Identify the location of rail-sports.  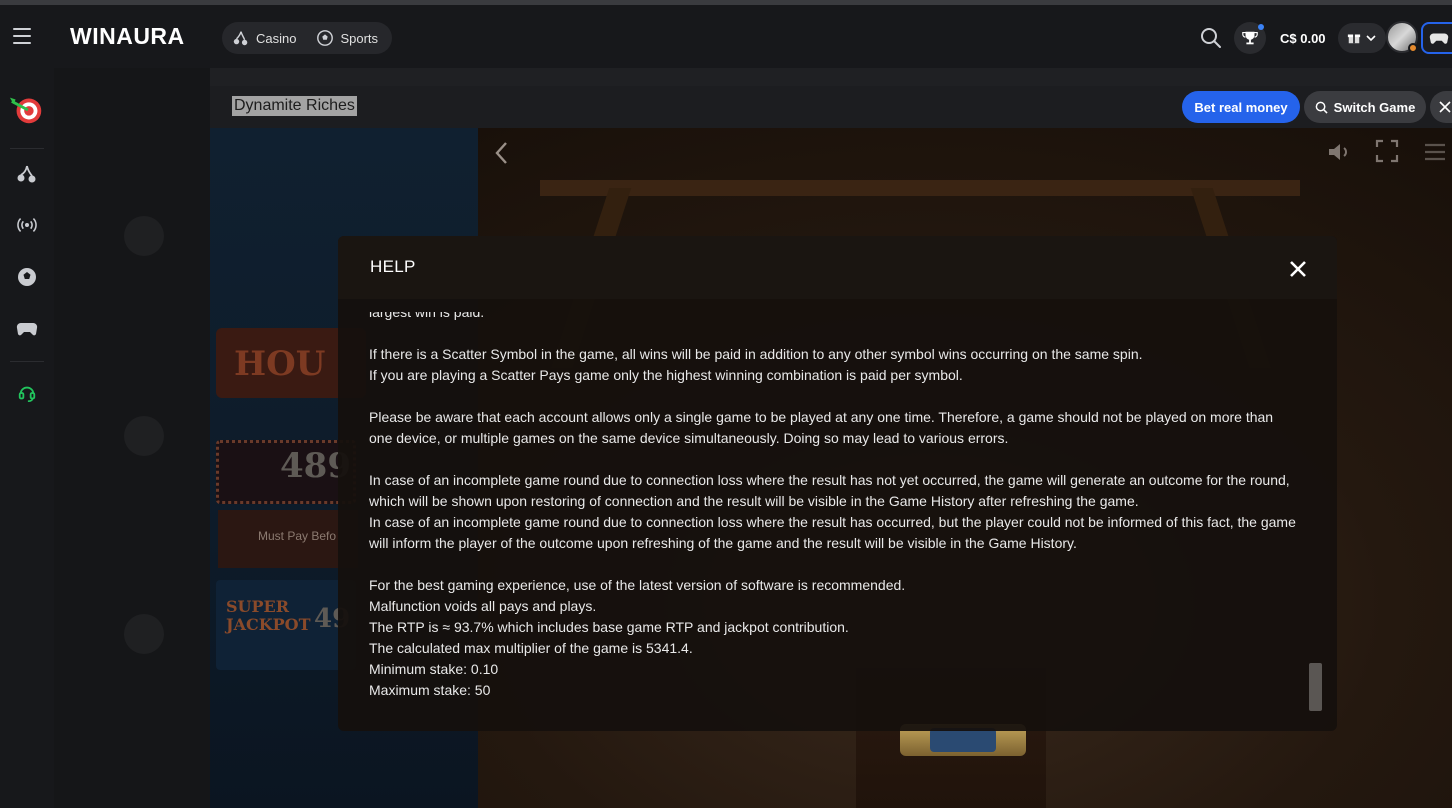
(27, 277).